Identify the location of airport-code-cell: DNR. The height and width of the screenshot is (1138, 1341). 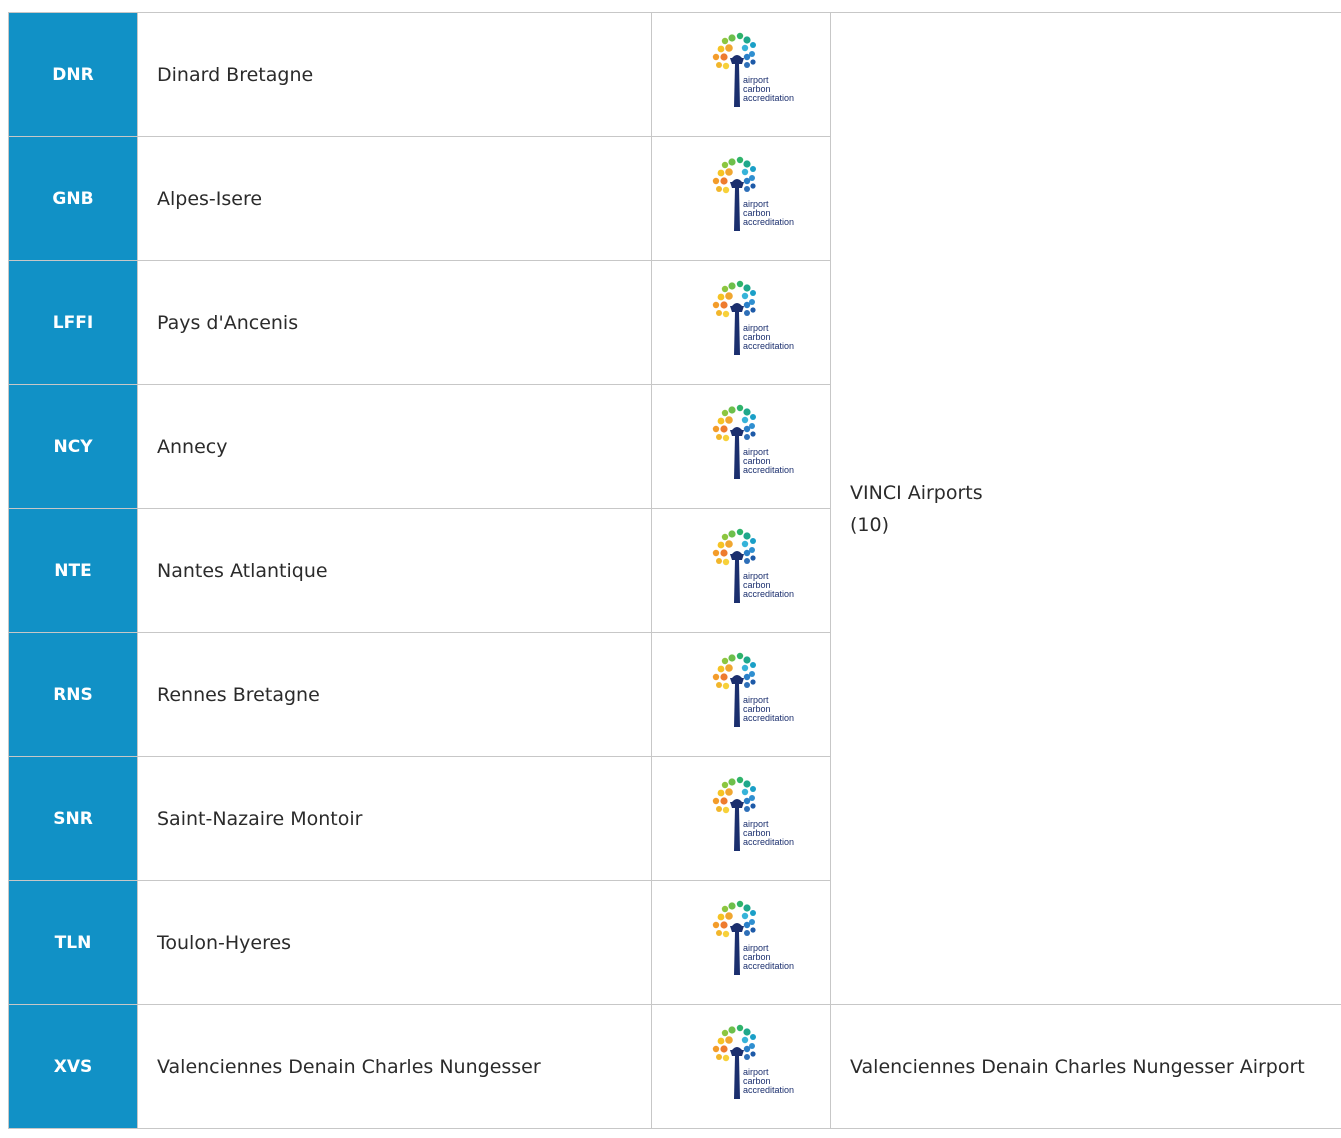
(73, 74).